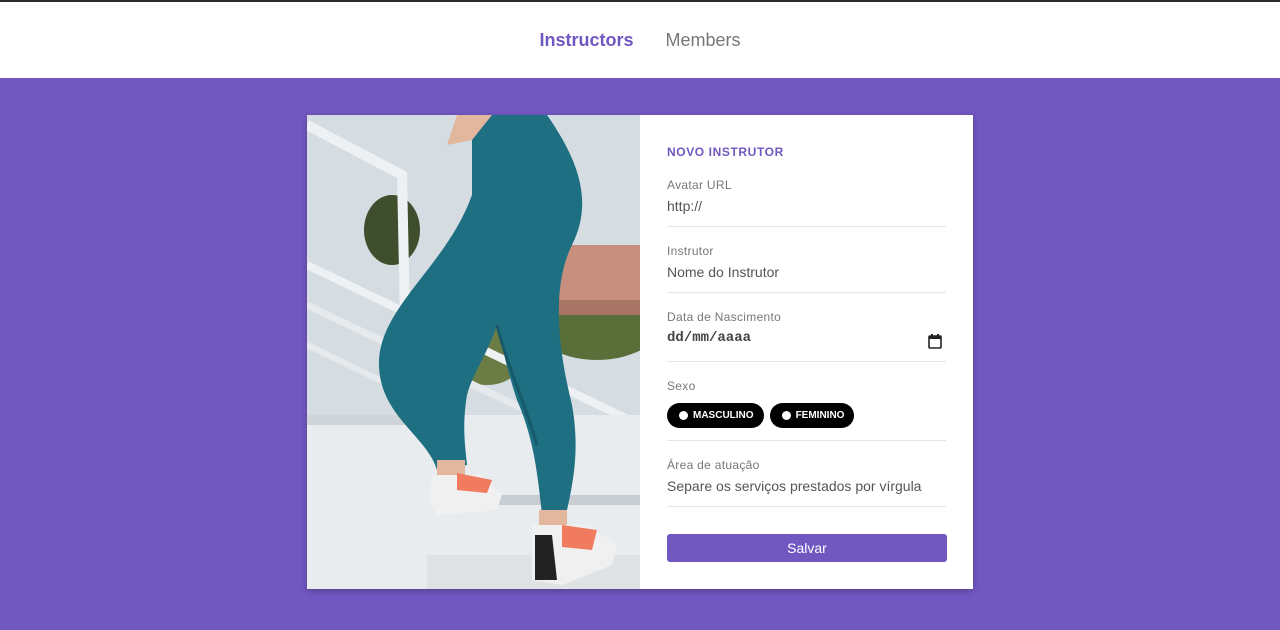 The height and width of the screenshot is (630, 1280). I want to click on gender-option-feminino: FEMININO, so click(812, 415).